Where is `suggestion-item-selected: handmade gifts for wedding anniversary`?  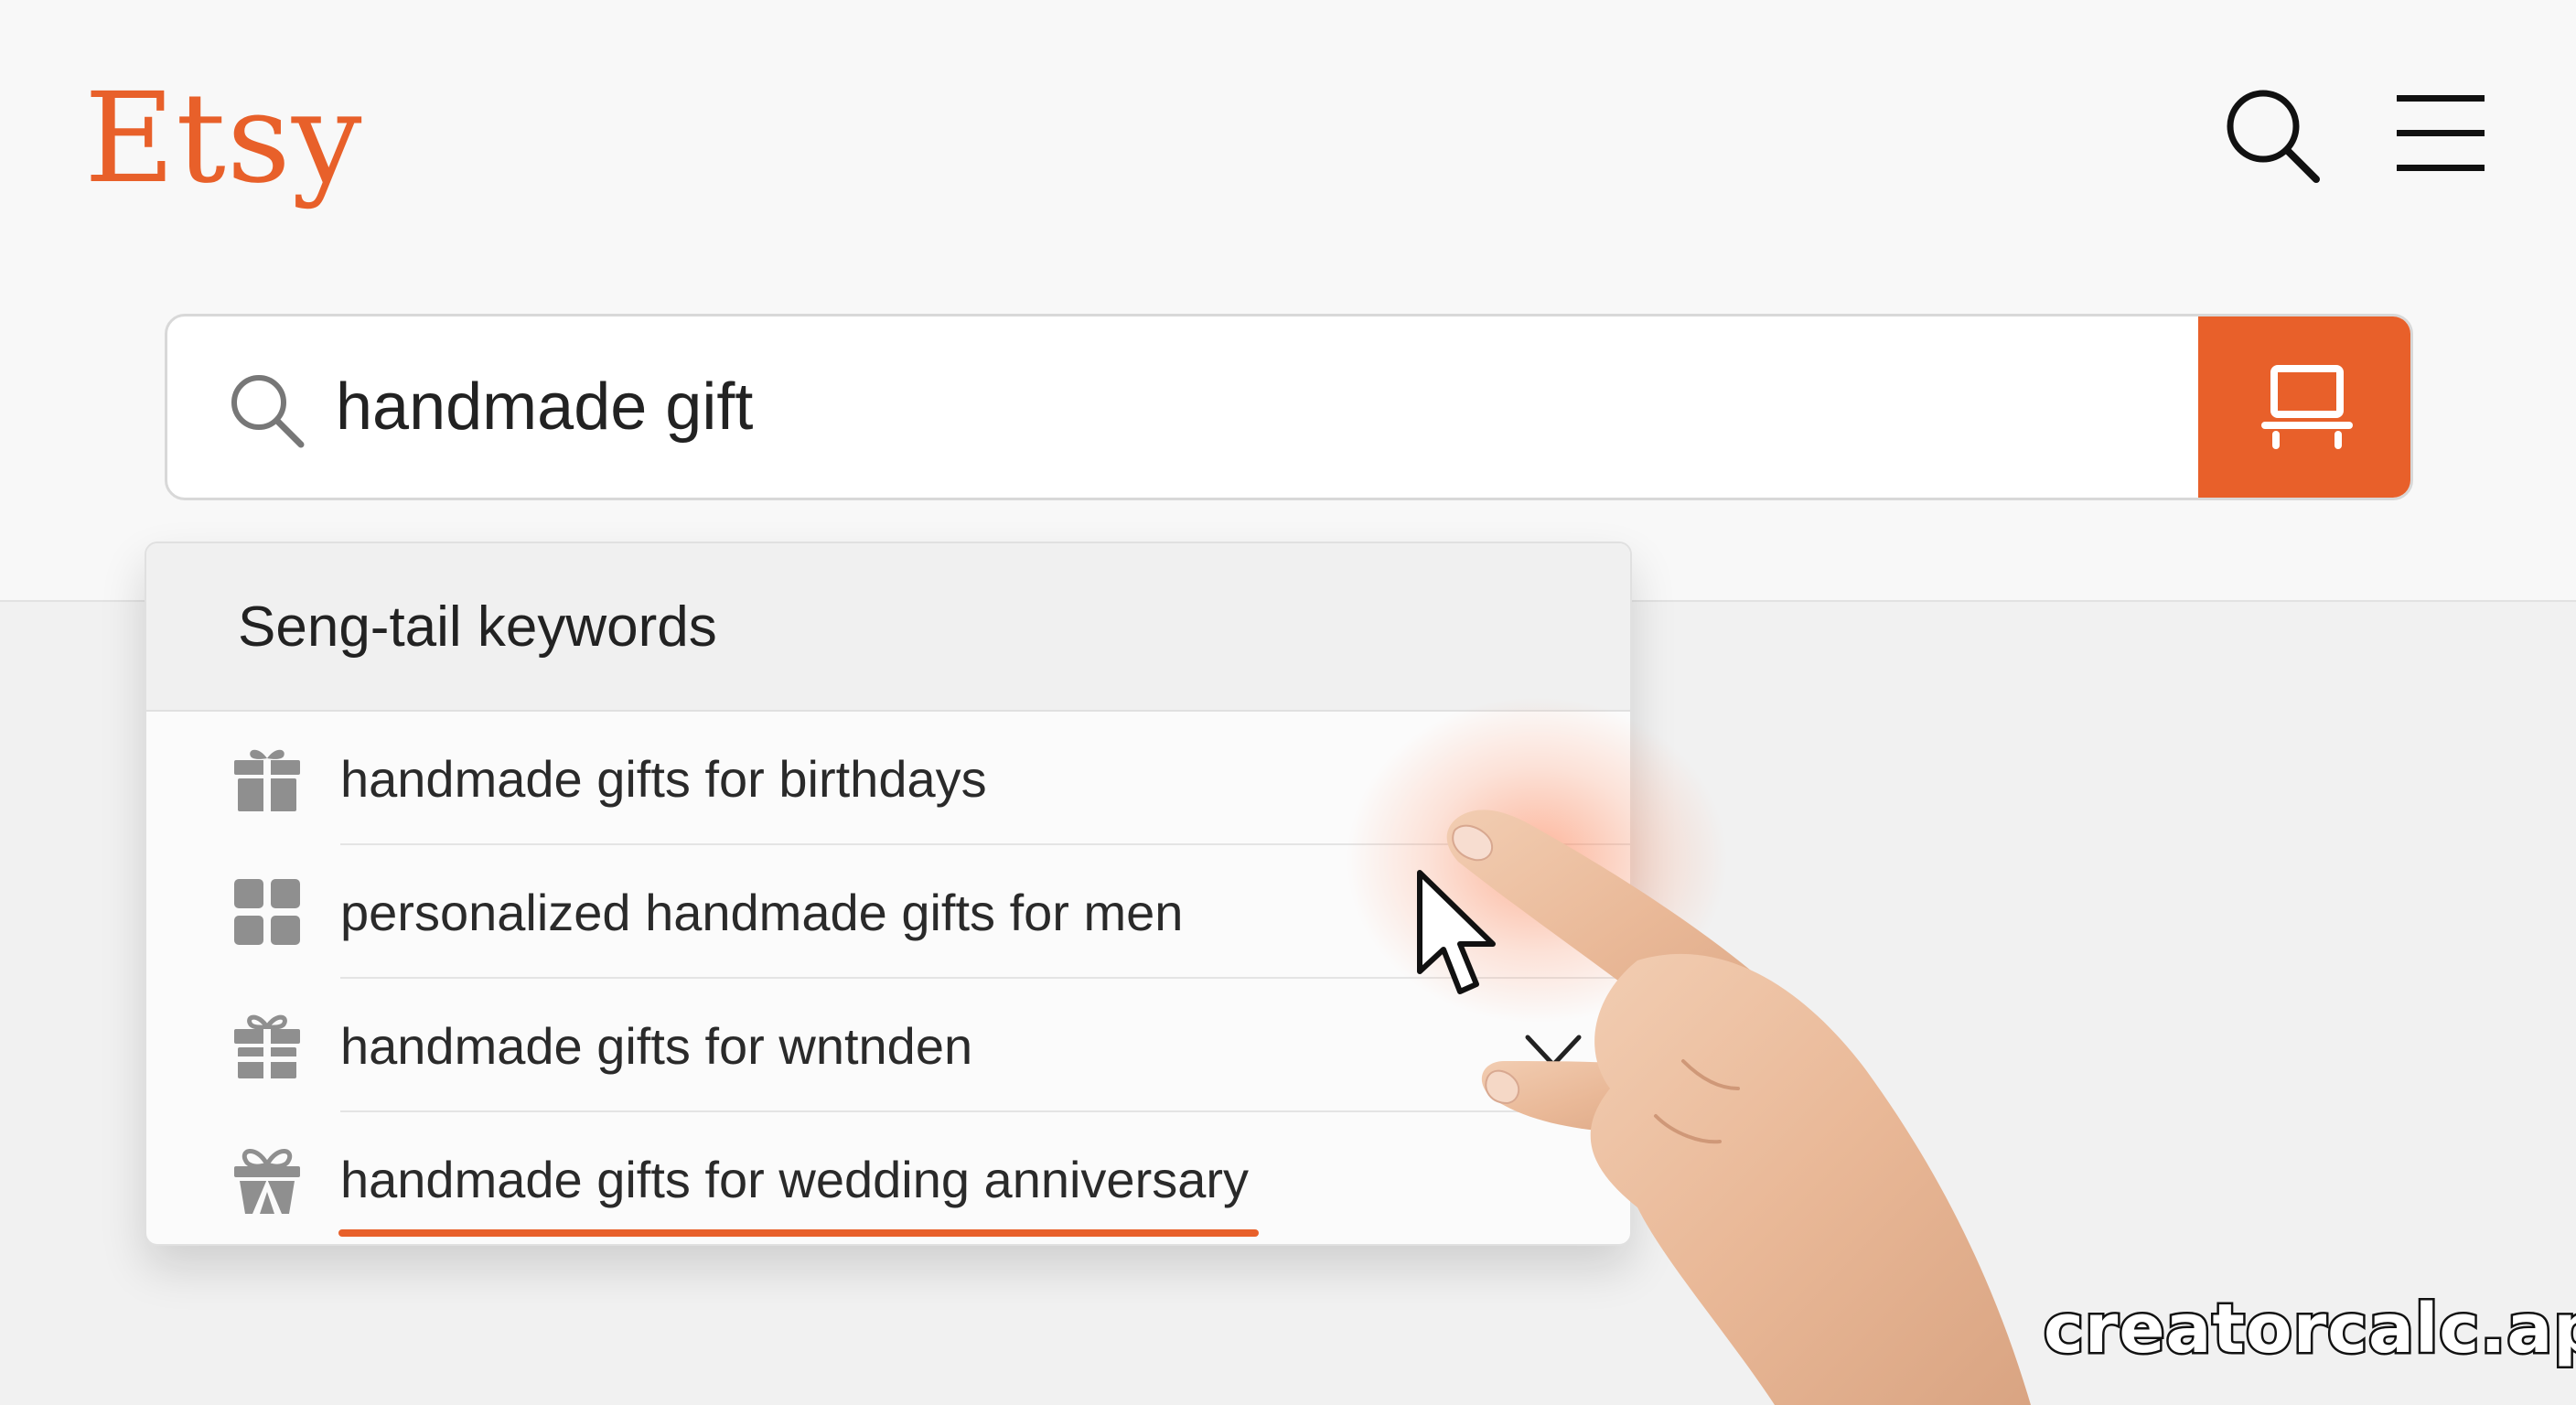 suggestion-item-selected: handmade gifts for wedding anniversary is located at coordinates (888, 1178).